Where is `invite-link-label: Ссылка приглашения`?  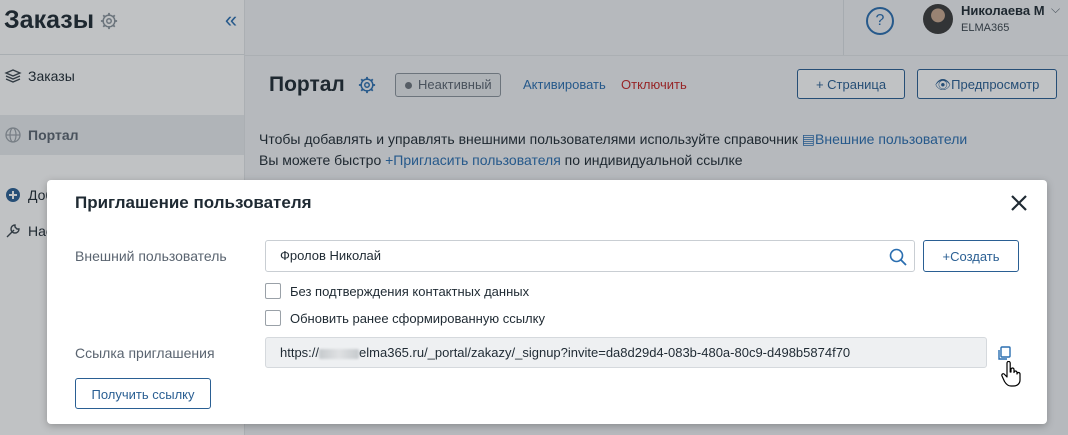 invite-link-label: Ссылка приглашения is located at coordinates (145, 353).